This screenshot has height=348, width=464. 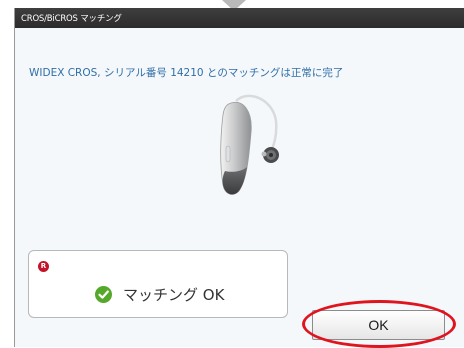 I want to click on hearing-aid-image, so click(x=249, y=144).